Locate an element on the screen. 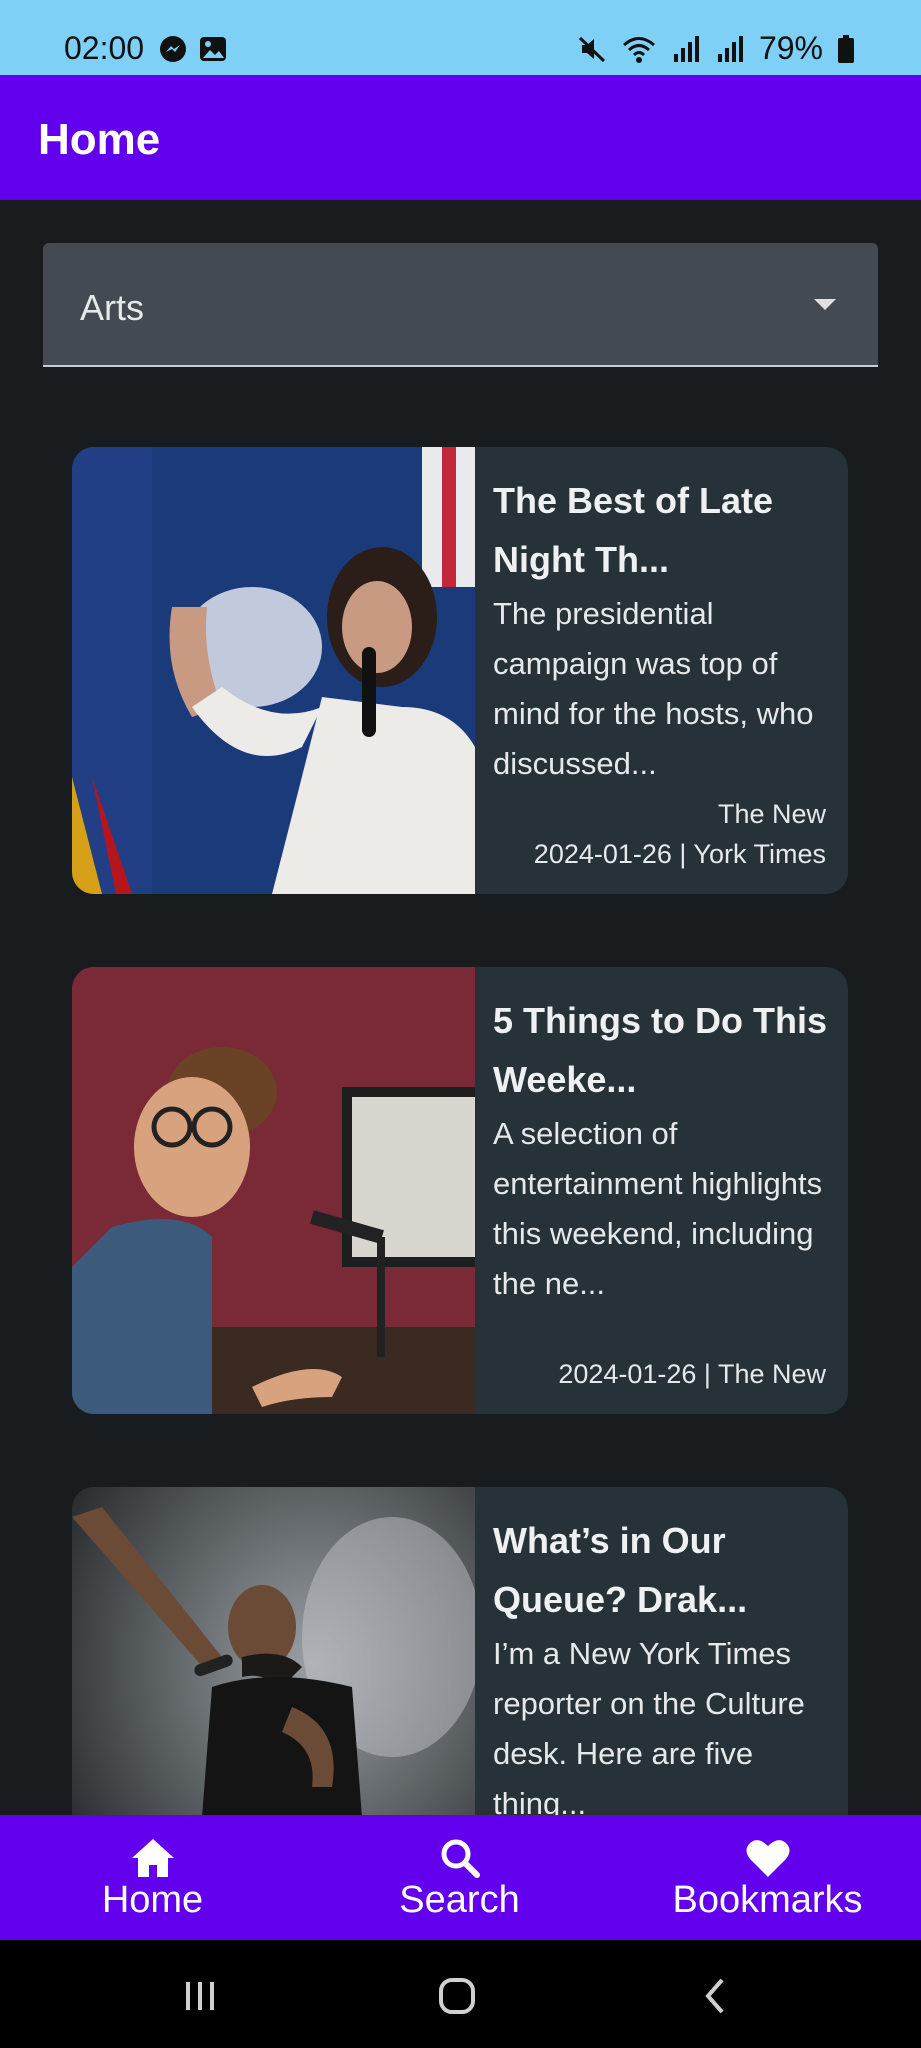  nav-search: Search is located at coordinates (459, 1877).